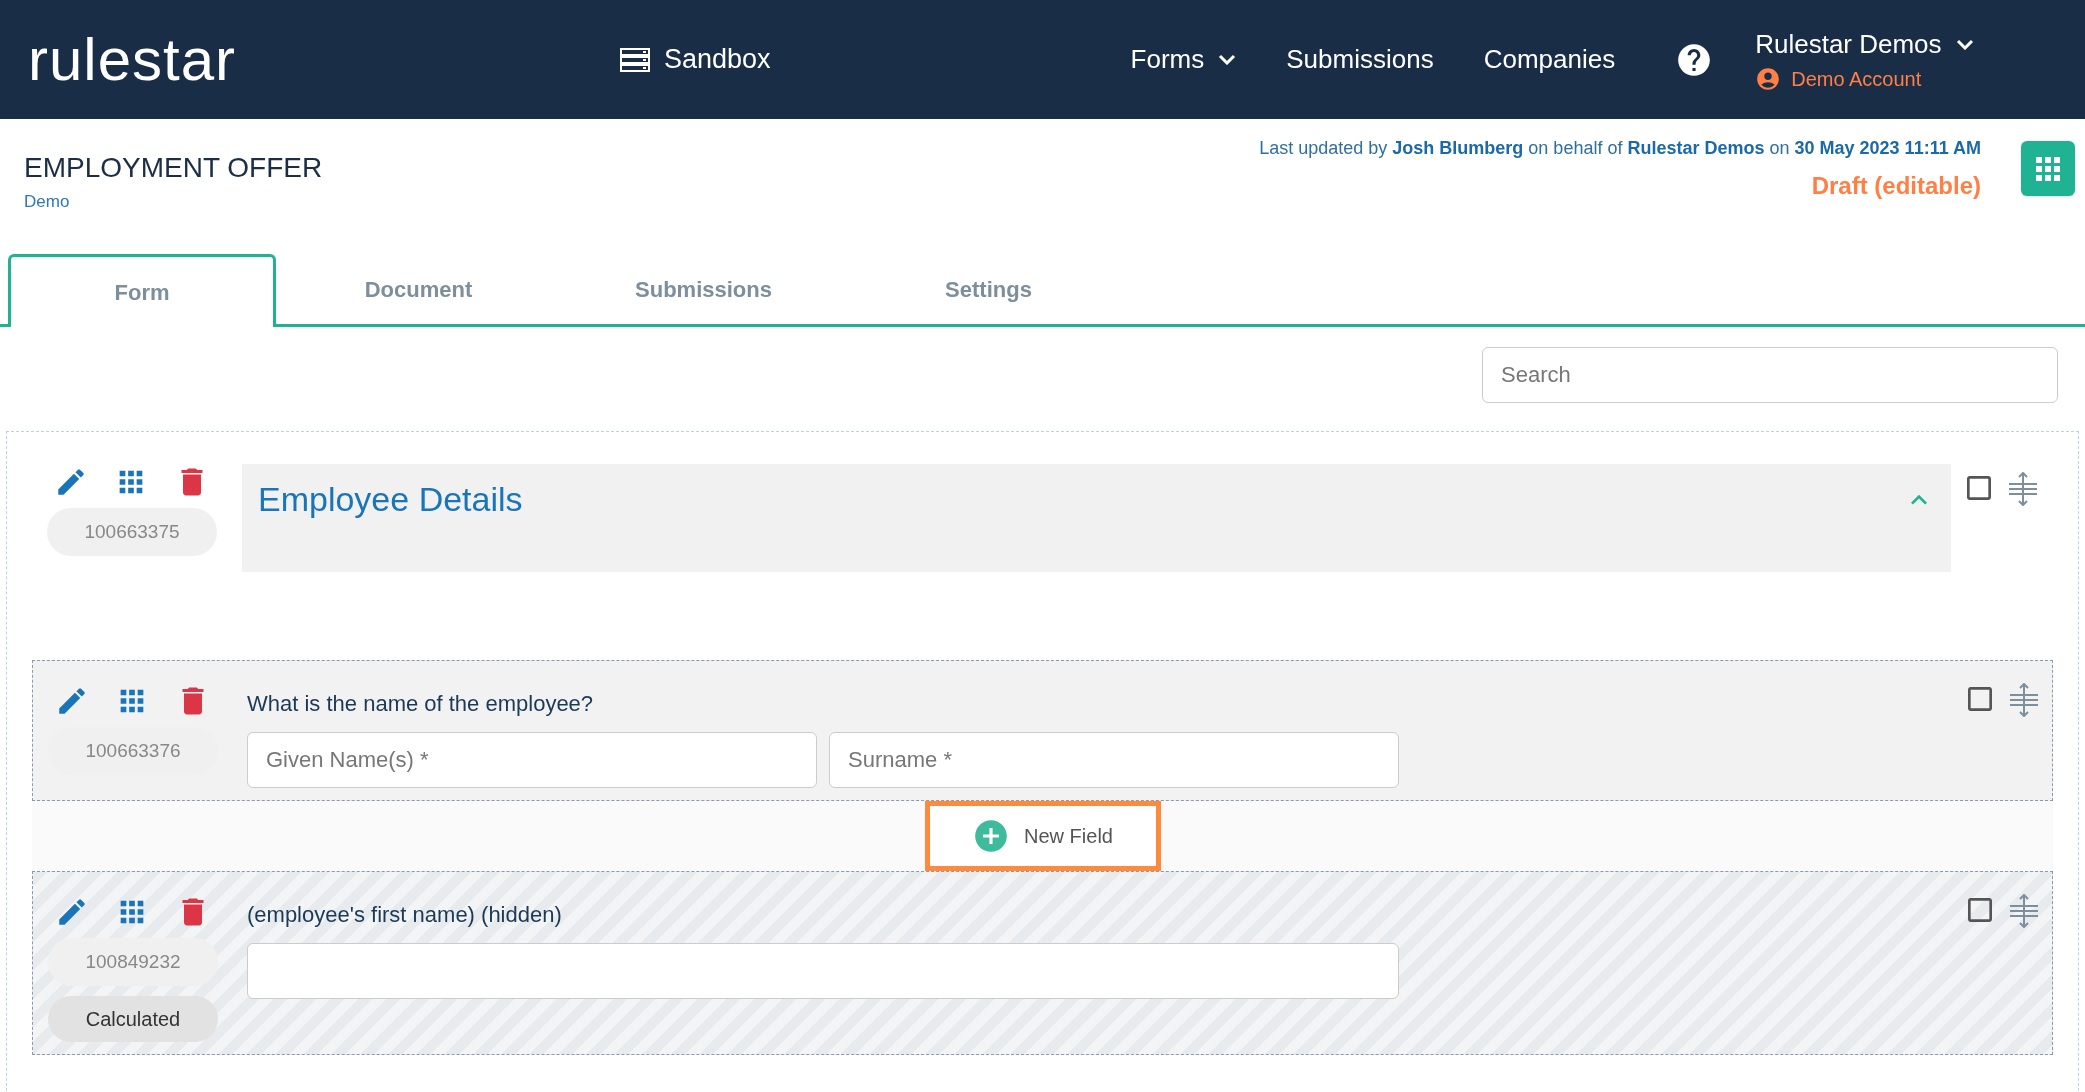 This screenshot has height=1092, width=2085. What do you see at coordinates (133, 962) in the screenshot?
I see `id-badge: 100849232` at bounding box center [133, 962].